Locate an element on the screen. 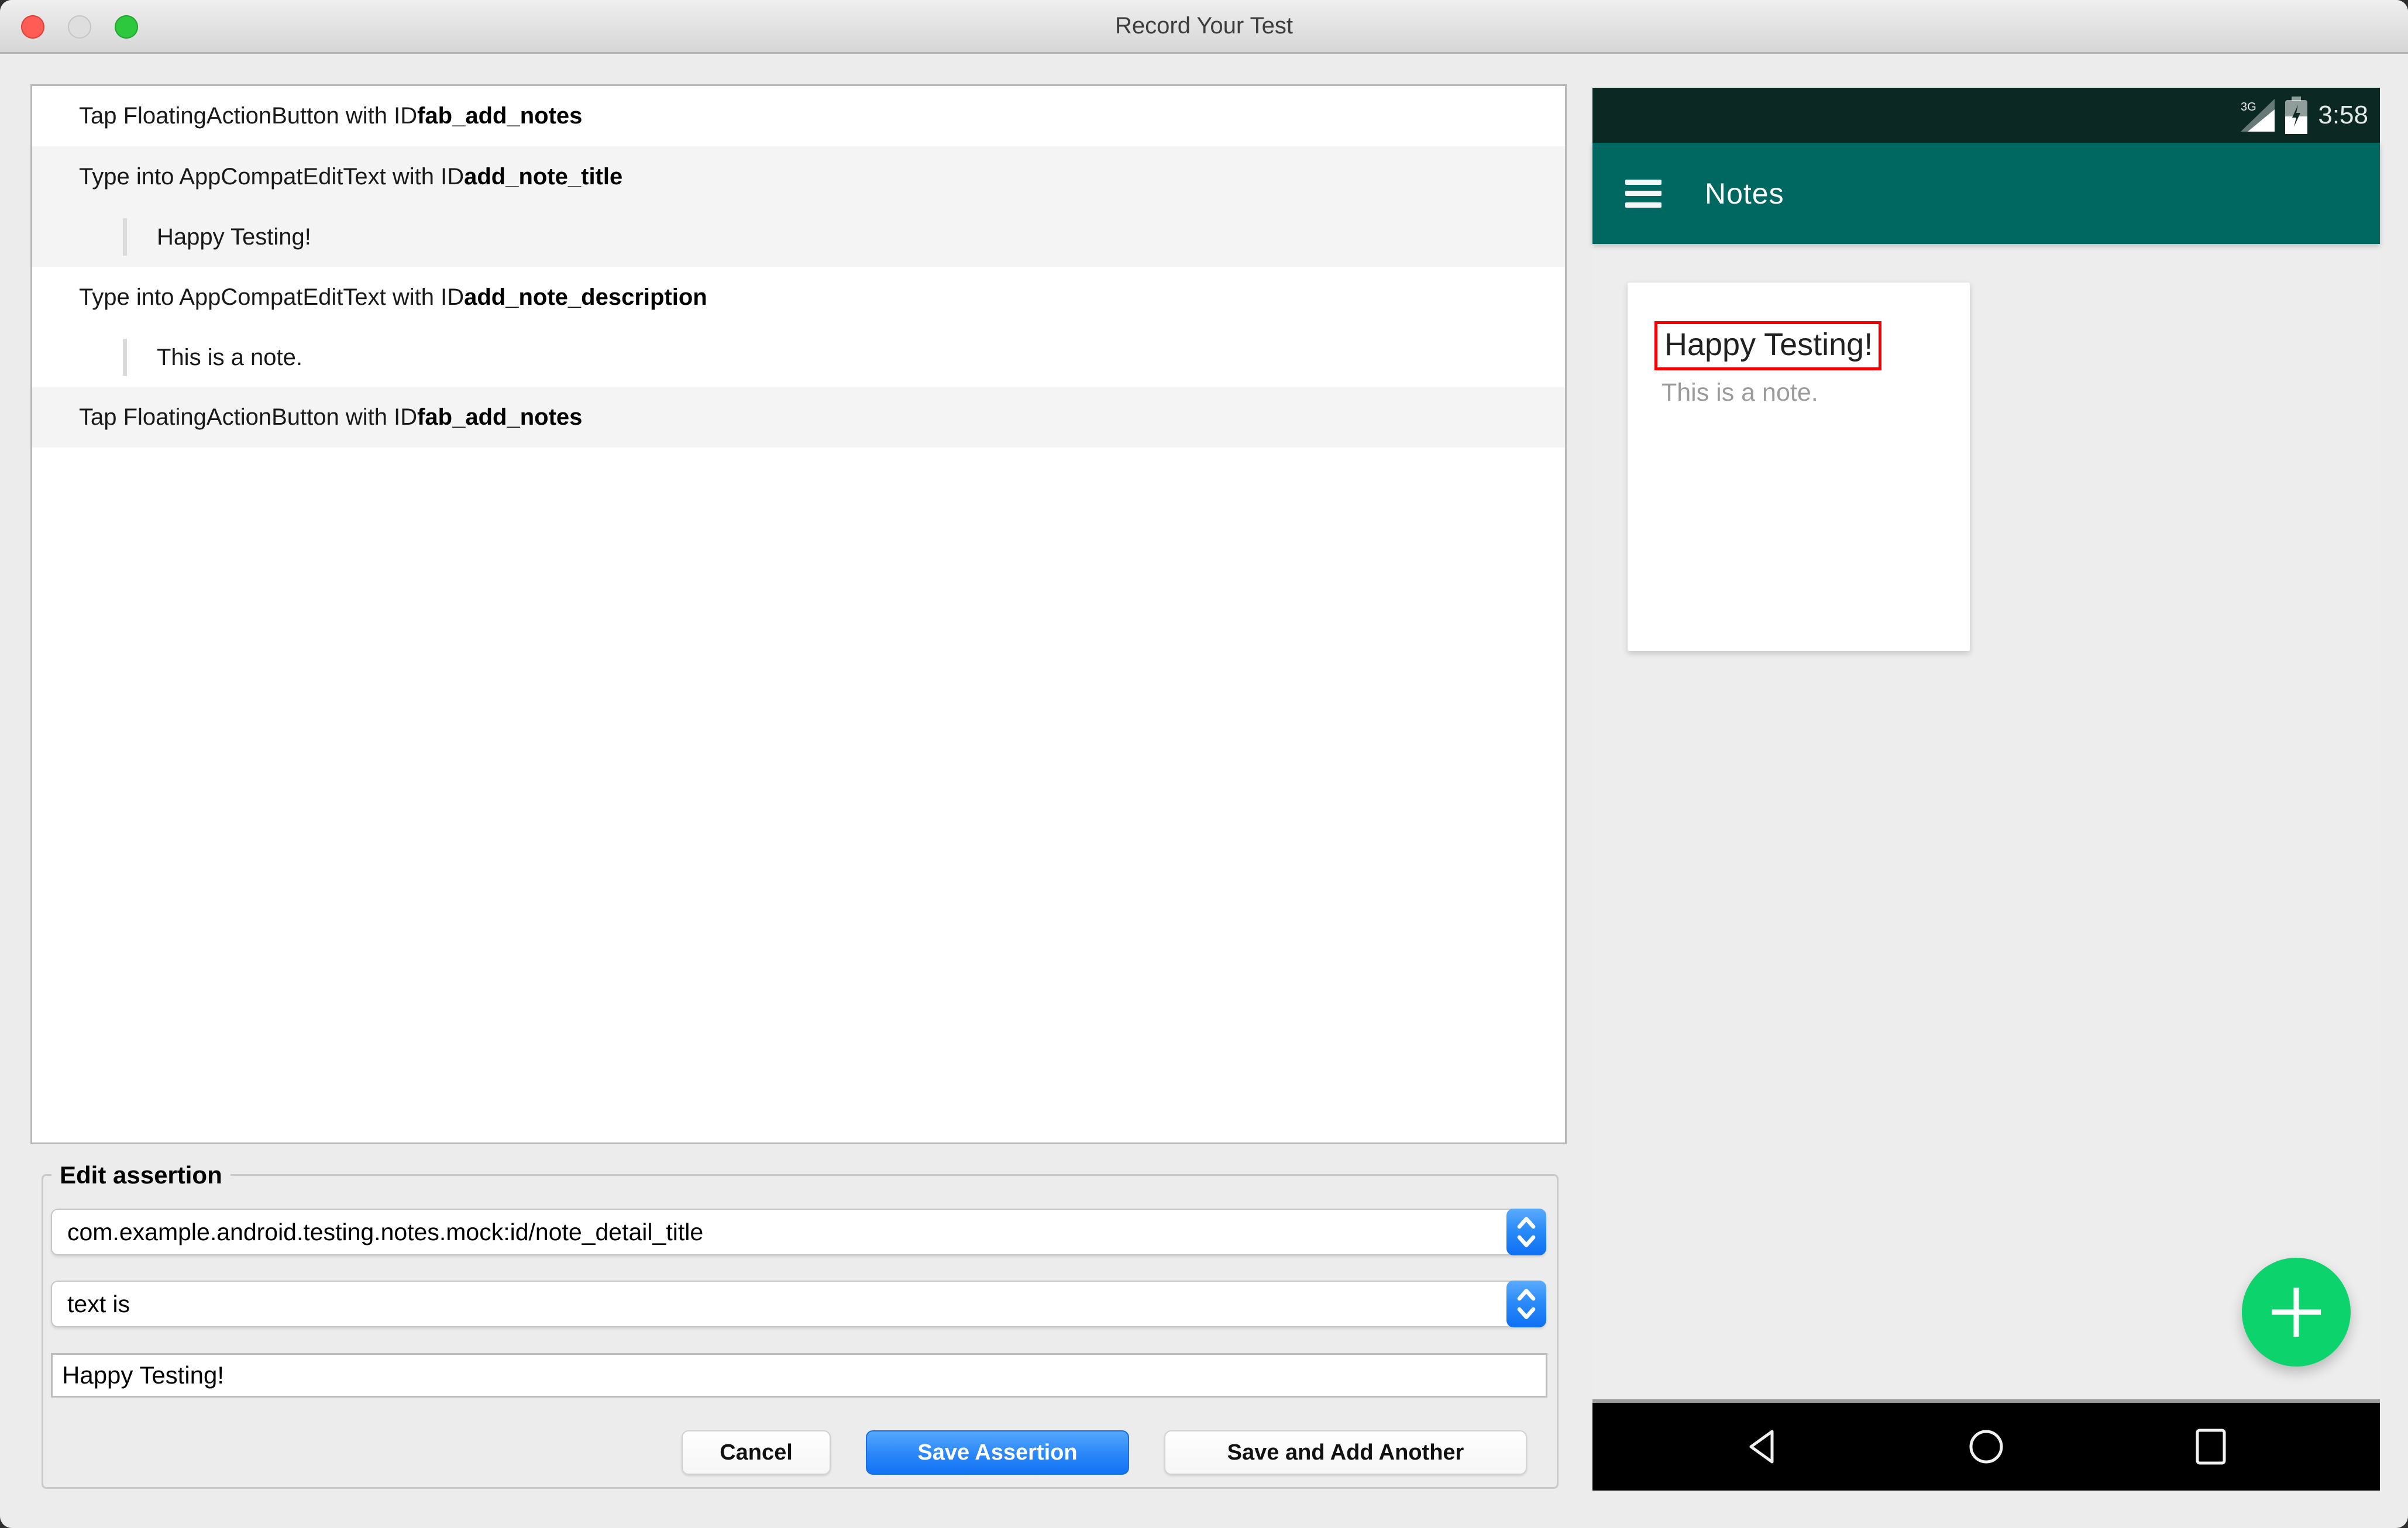  note-title: Happy Testing! is located at coordinates (1768, 345).